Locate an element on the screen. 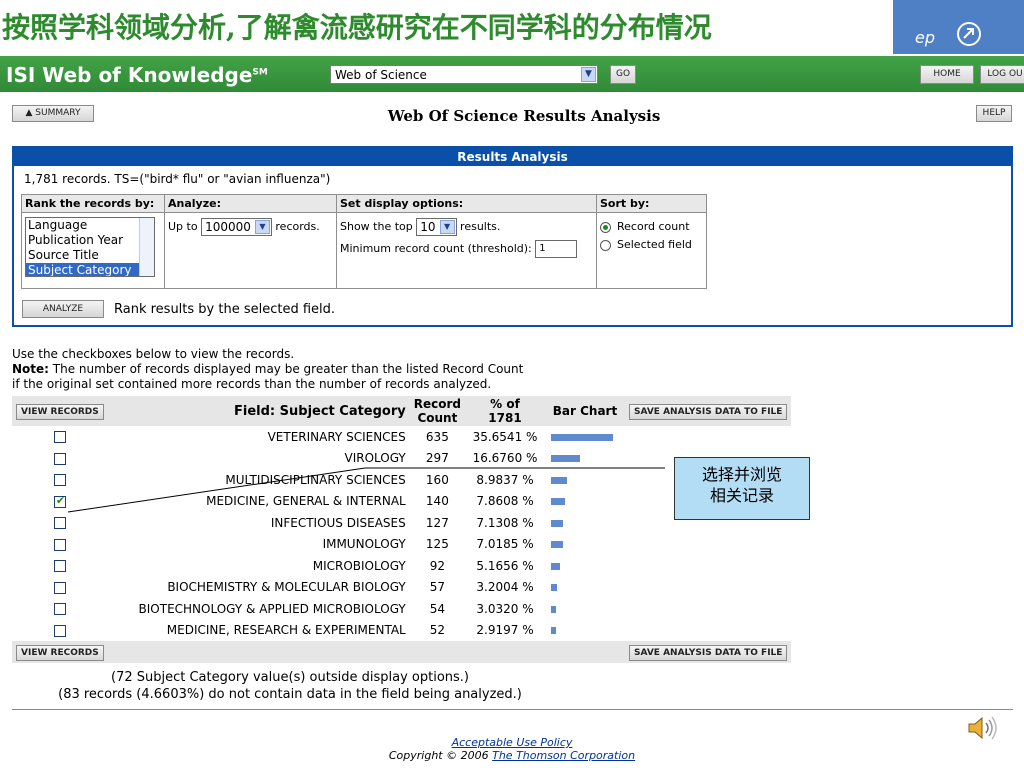 The height and width of the screenshot is (768, 1024). row-field: MEDICINE, GENERAL & INTERNAL is located at coordinates (259, 502).